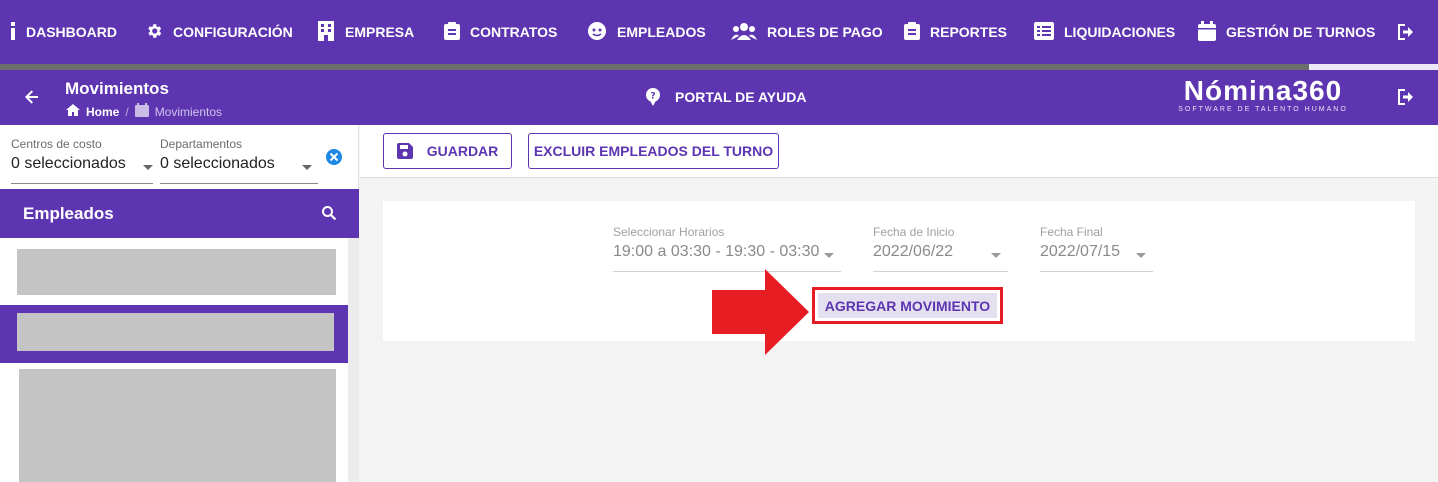 The width and height of the screenshot is (1438, 482). What do you see at coordinates (56, 144) in the screenshot?
I see `cost-center-label: Centros de costo` at bounding box center [56, 144].